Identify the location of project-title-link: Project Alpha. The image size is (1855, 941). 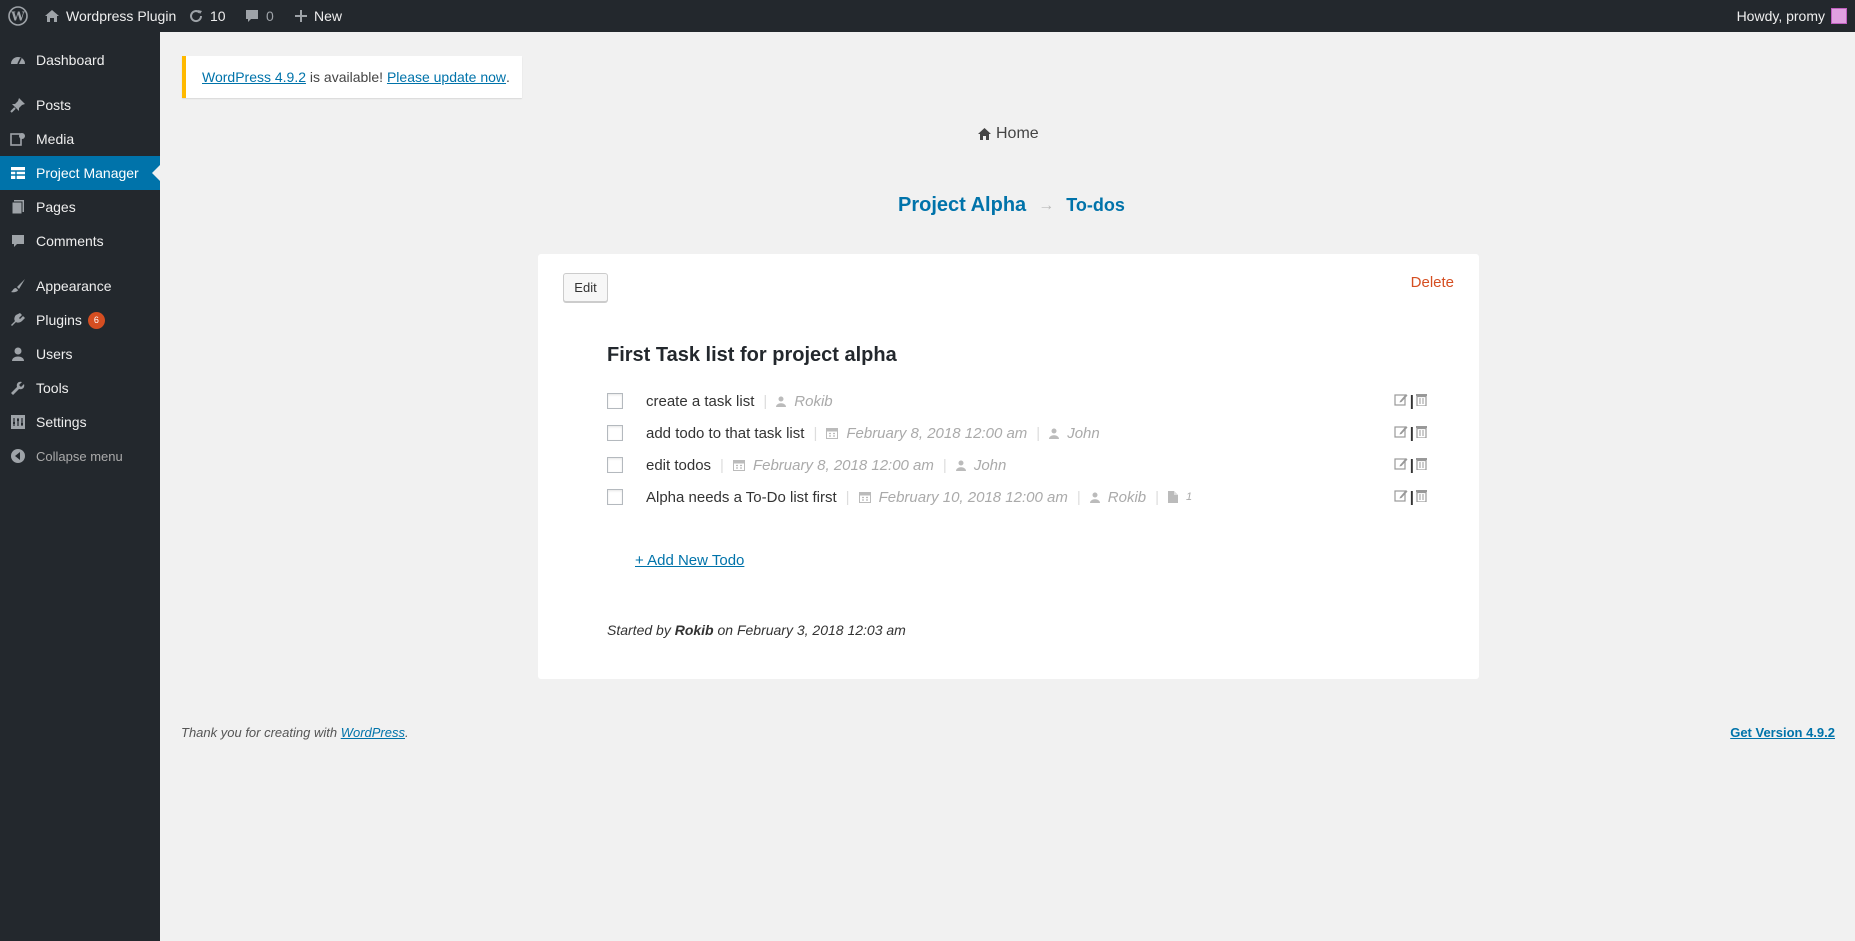
(962, 205).